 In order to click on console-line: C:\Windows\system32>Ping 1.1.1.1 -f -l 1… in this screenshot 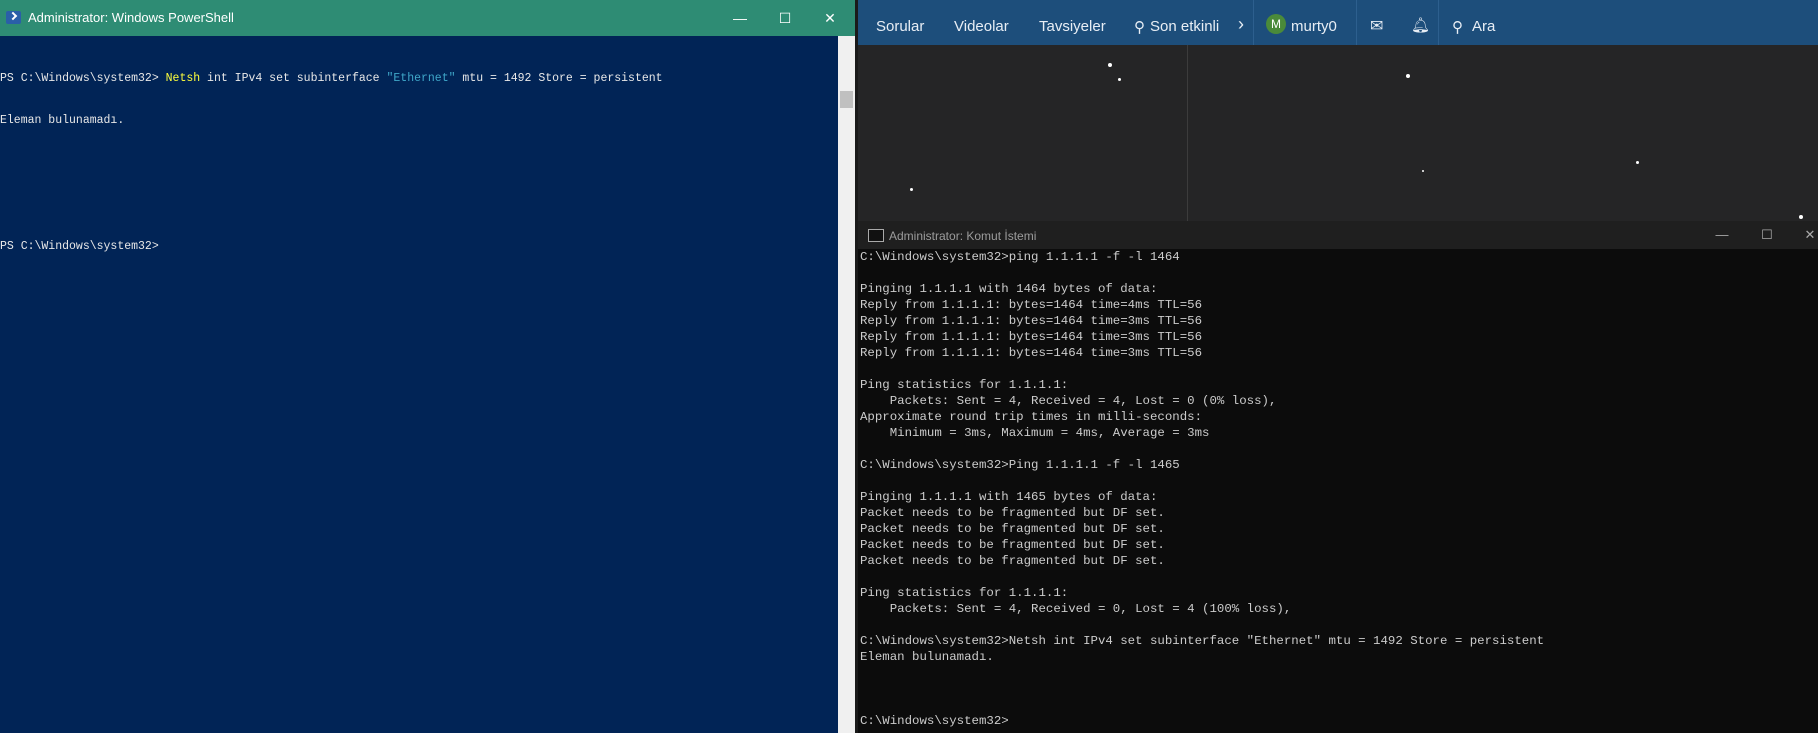, I will do `click(1020, 465)`.